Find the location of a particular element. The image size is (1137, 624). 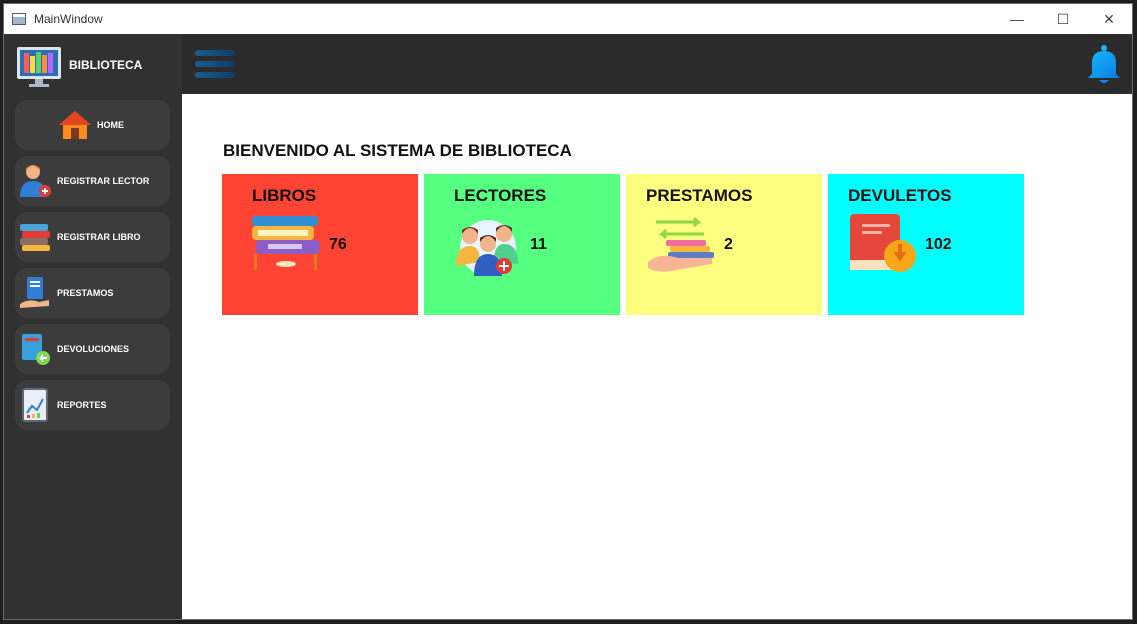

sidebar-item-label: REGISTRAR LIBRO is located at coordinates (99, 237).